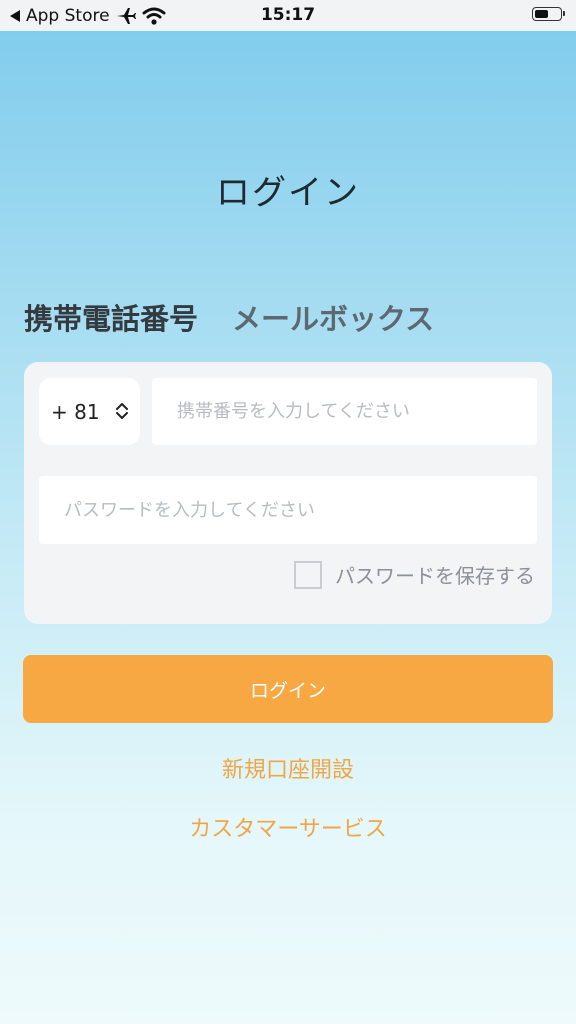 The width and height of the screenshot is (576, 1024). Describe the element at coordinates (541, 14) in the screenshot. I see `battery-level` at that location.